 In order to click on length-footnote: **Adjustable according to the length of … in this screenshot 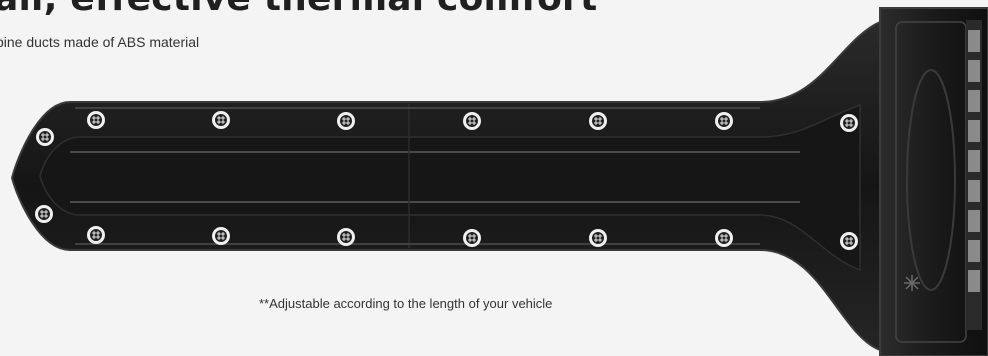, I will do `click(406, 303)`.